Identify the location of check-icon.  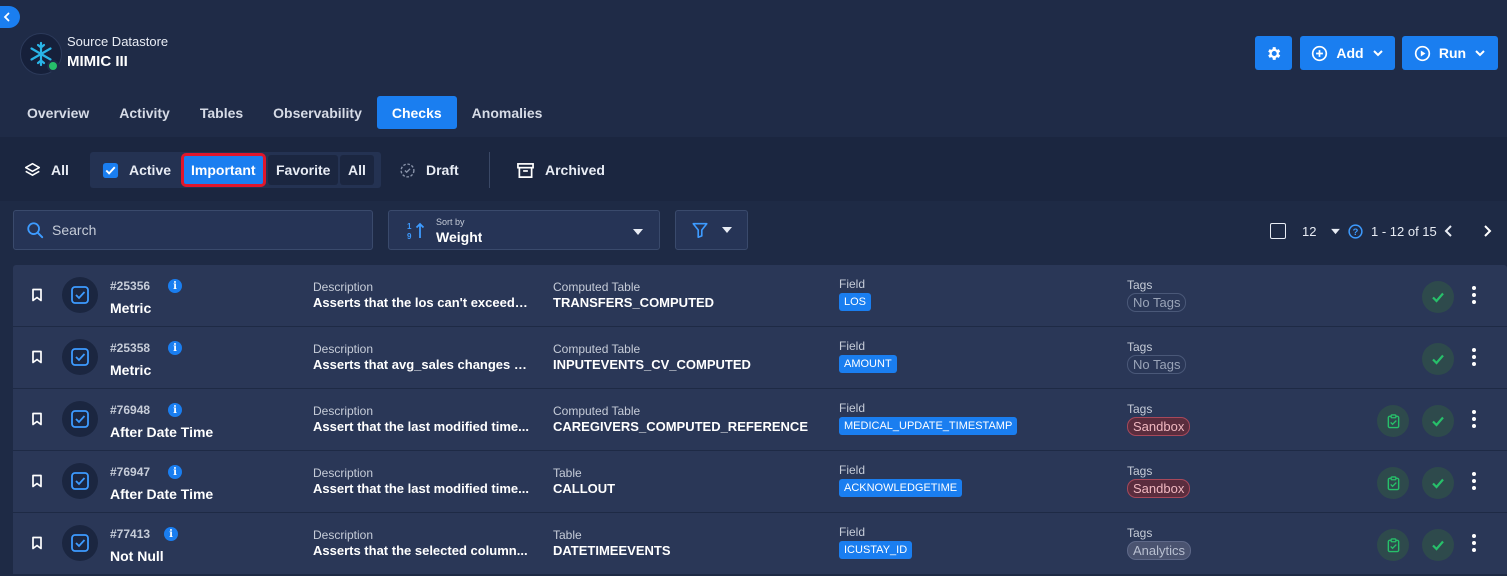
(1438, 297).